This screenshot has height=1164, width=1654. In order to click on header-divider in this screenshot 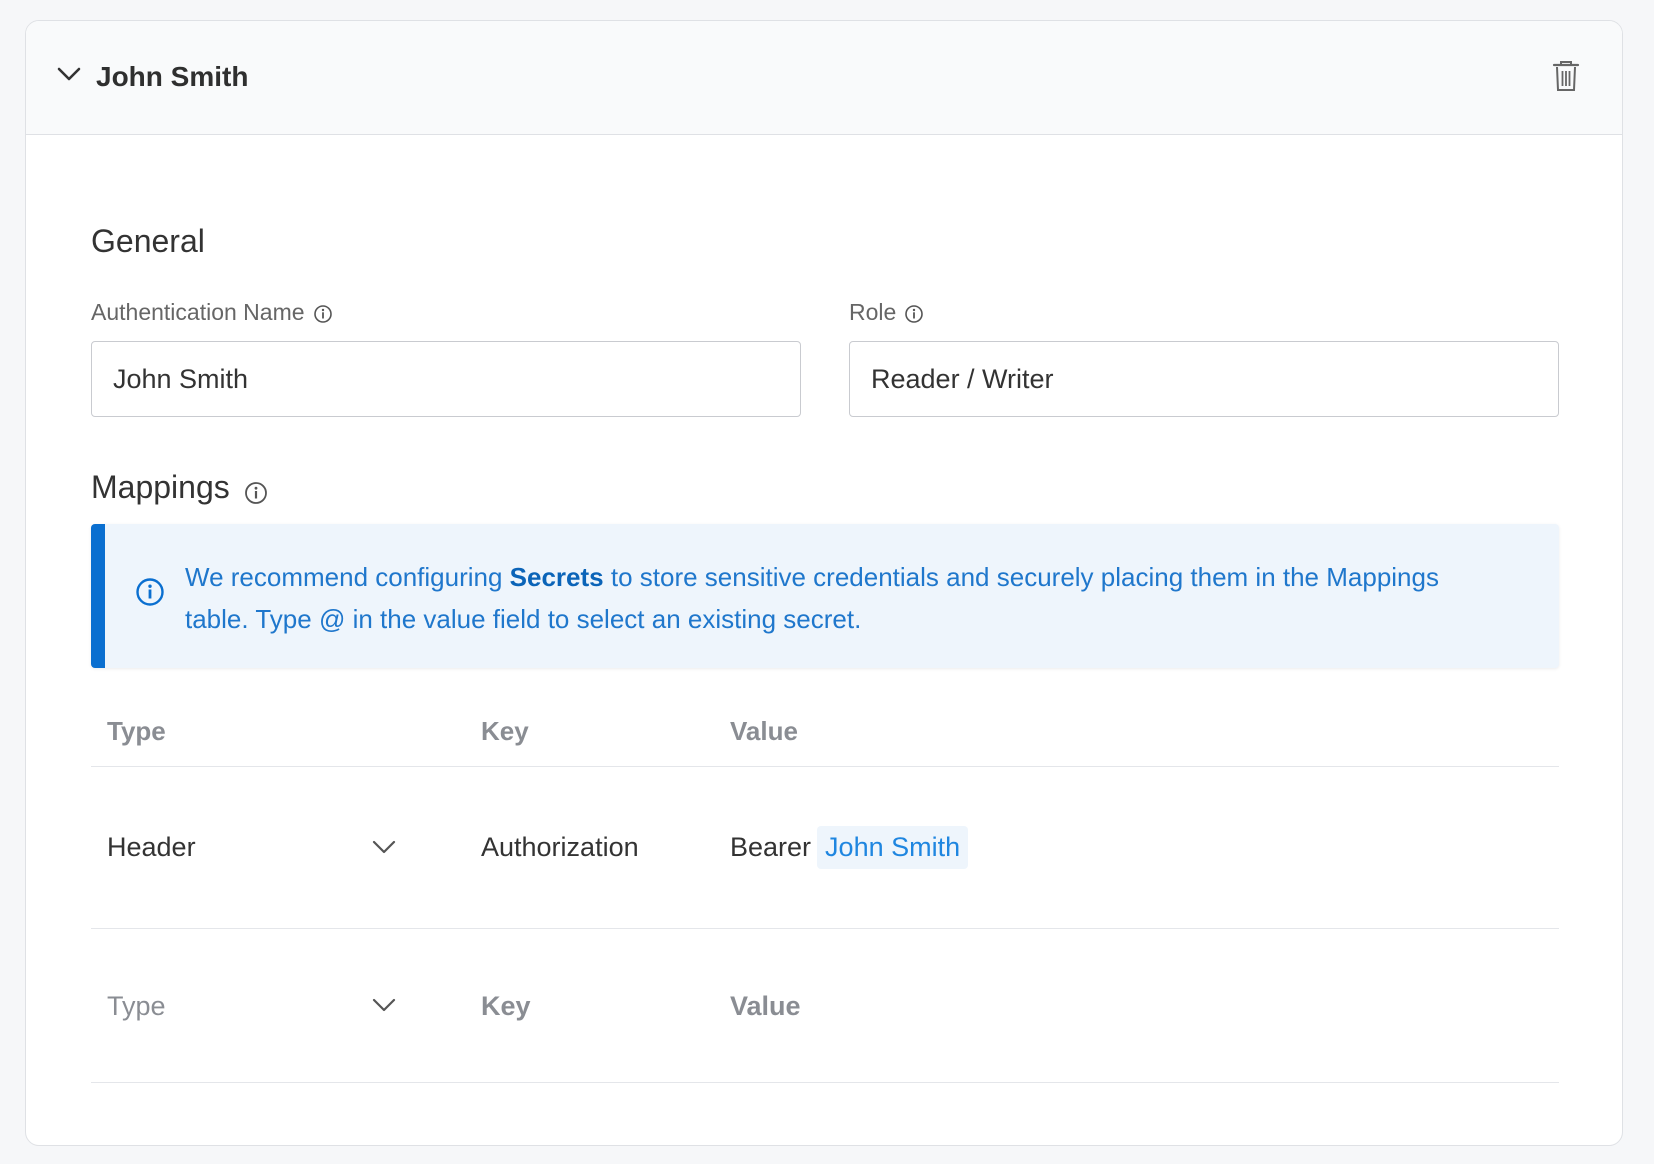, I will do `click(825, 766)`.